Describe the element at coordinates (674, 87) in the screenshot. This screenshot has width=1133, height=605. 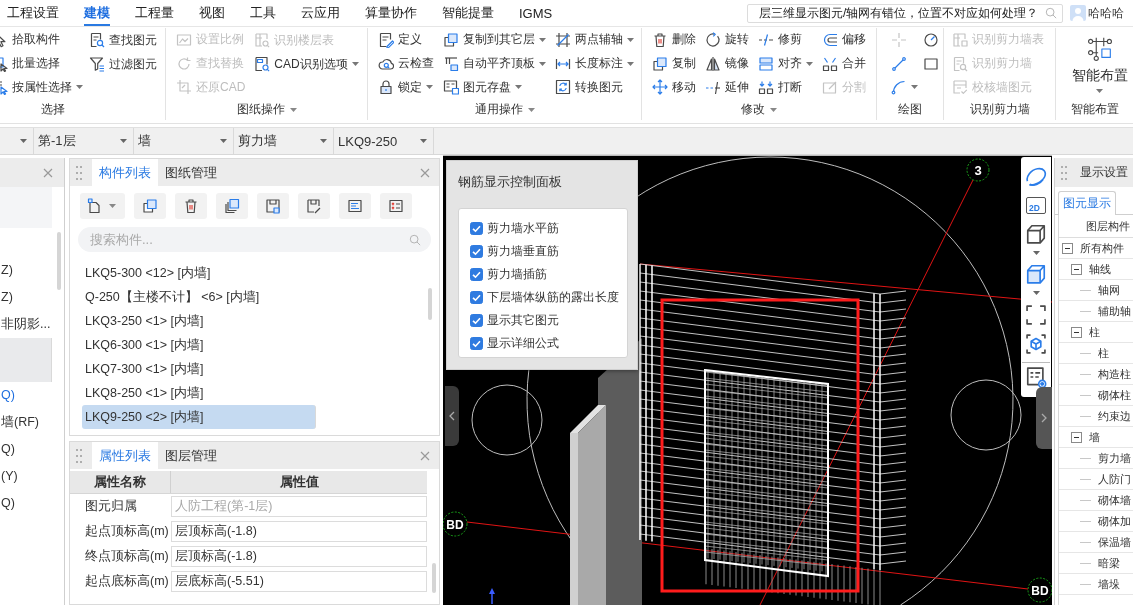
I see `ribbon-button: 移动` at that location.